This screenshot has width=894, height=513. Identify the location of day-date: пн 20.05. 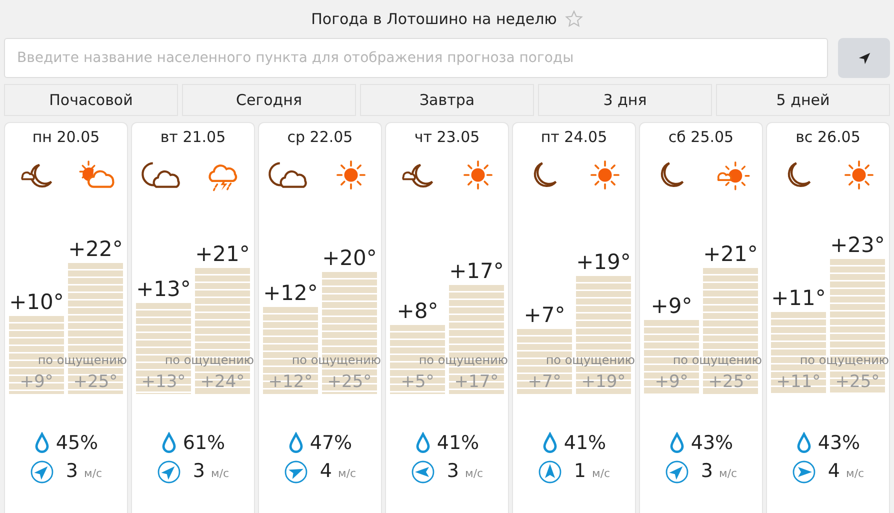
(66, 137).